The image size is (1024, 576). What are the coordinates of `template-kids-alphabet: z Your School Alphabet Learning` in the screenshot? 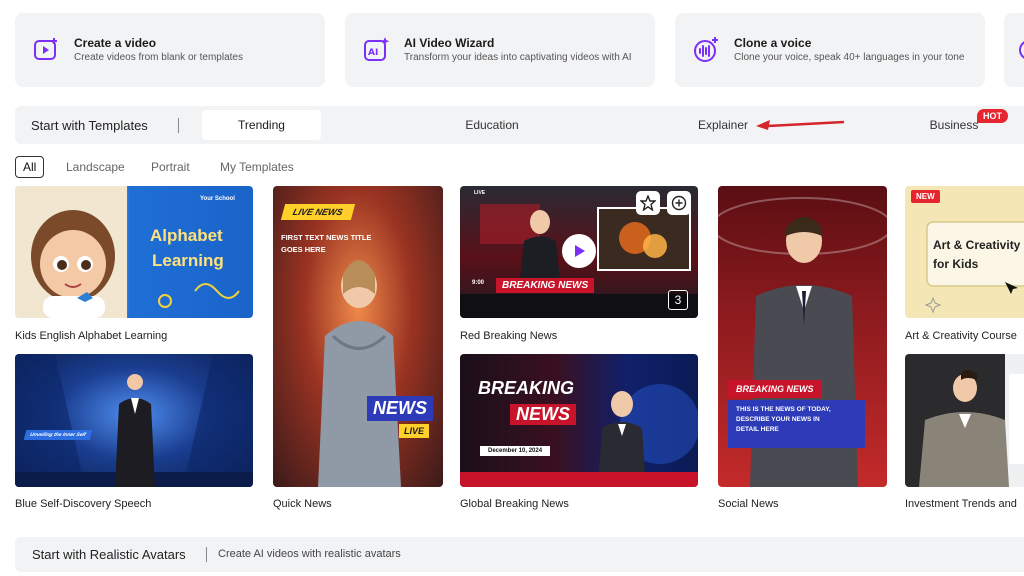 It's located at (134, 252).